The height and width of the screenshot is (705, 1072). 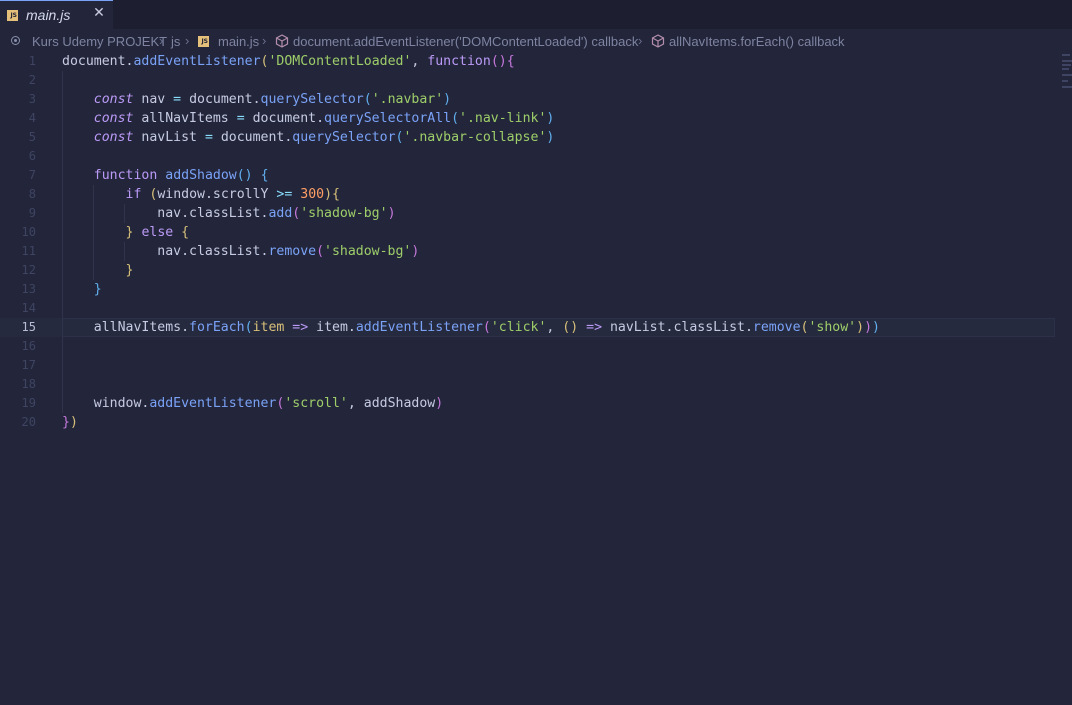 What do you see at coordinates (28, 232) in the screenshot?
I see `line-number: 10` at bounding box center [28, 232].